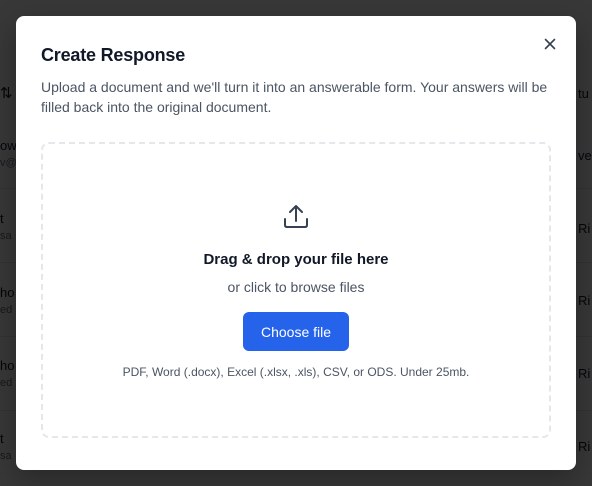 This screenshot has height=486, width=592. I want to click on dialog-title: Create Response, so click(113, 55).